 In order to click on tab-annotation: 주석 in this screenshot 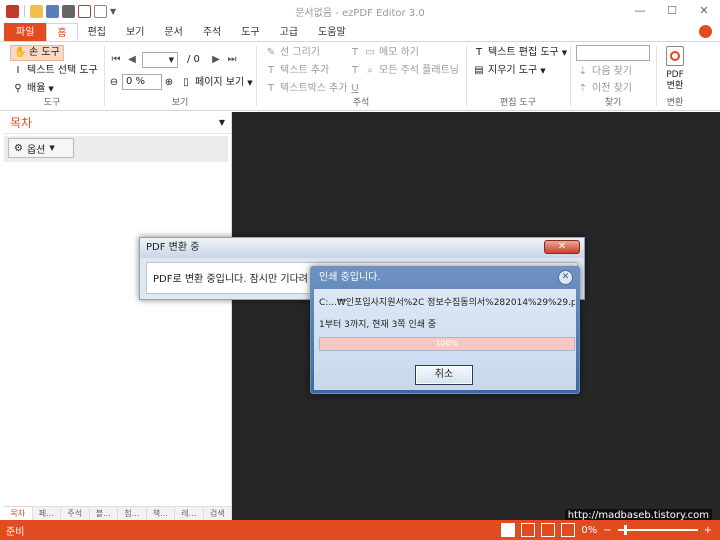, I will do `click(212, 32)`.